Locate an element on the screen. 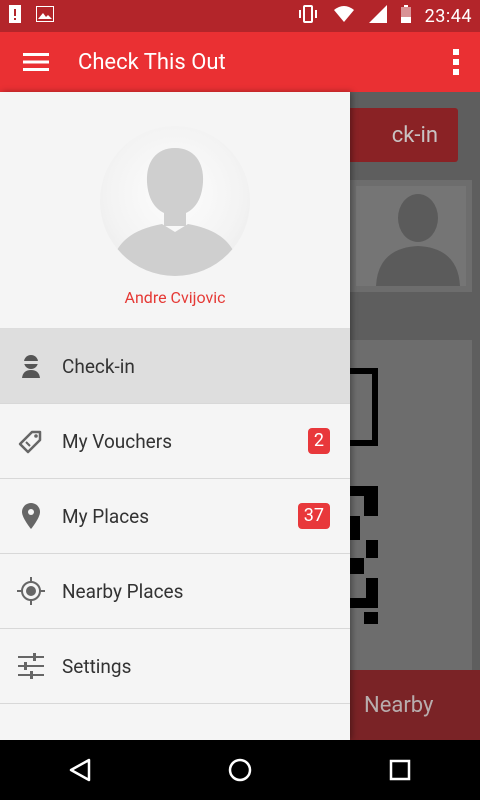 This screenshot has height=800, width=480. back-icon is located at coordinates (80, 770).